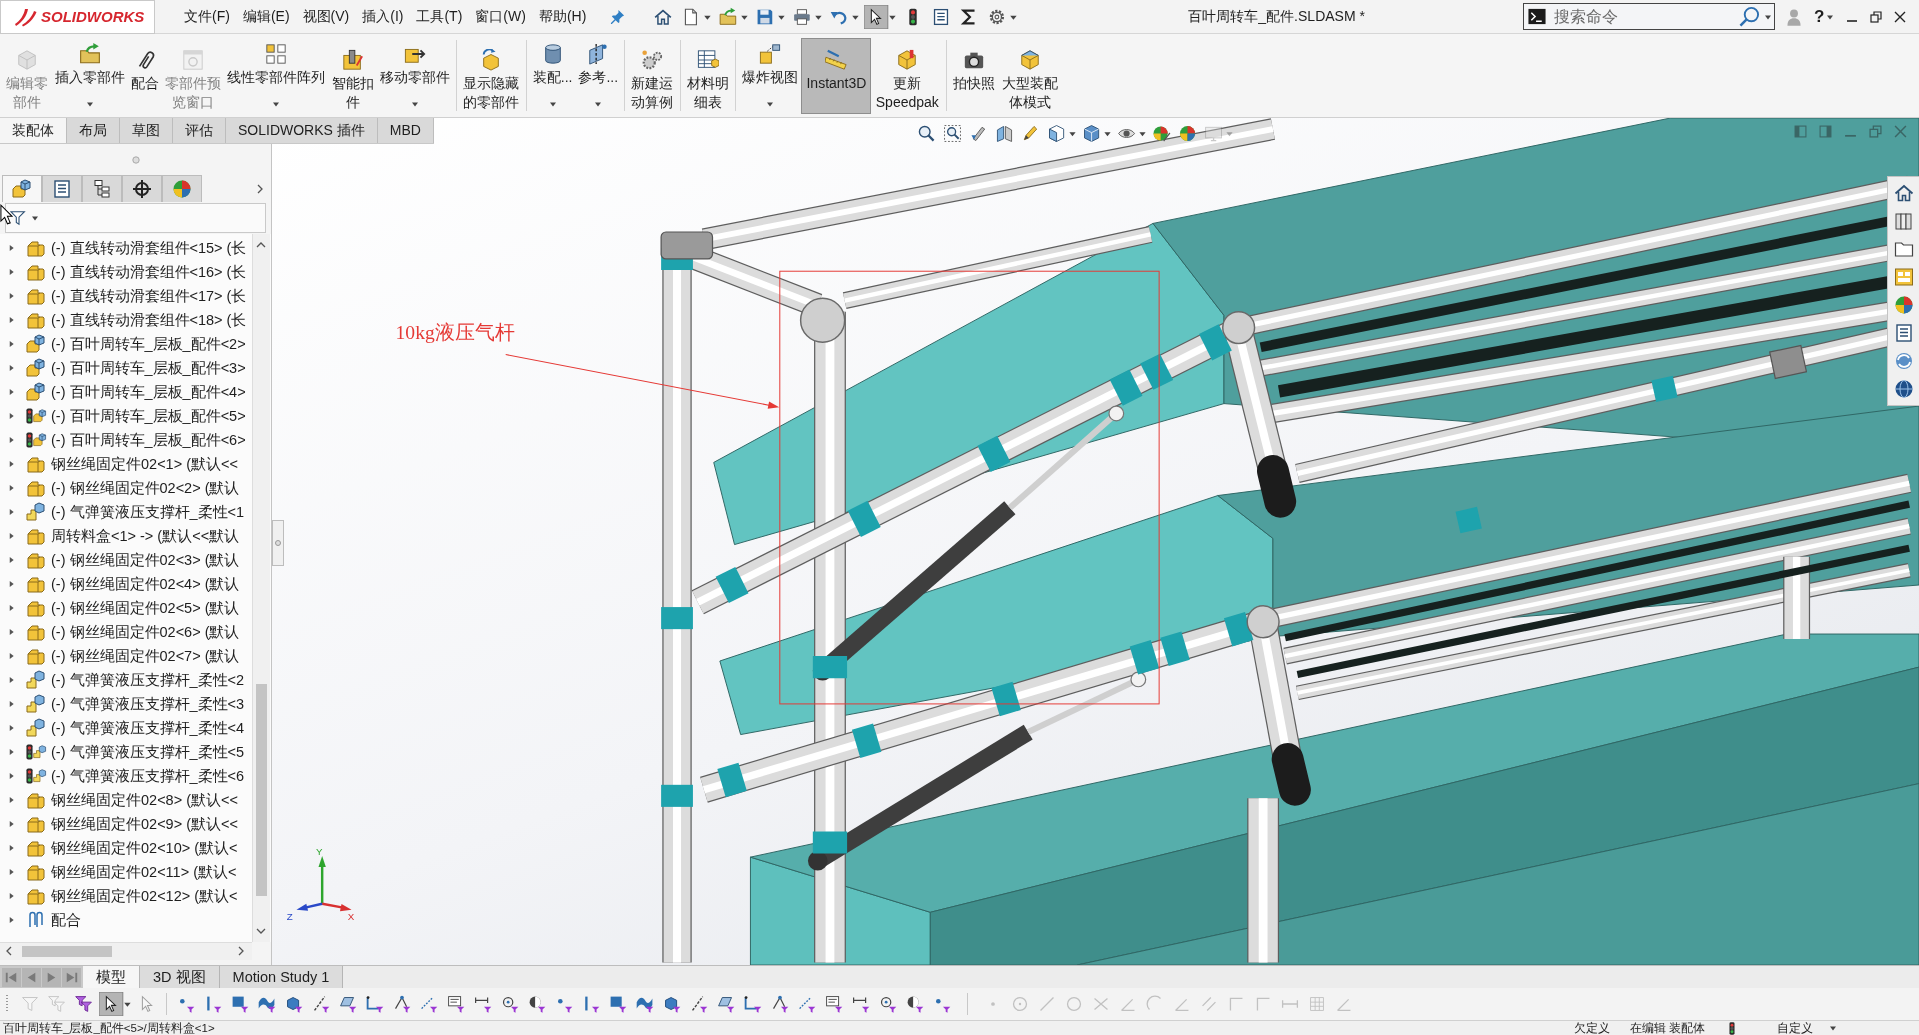 The height and width of the screenshot is (1035, 1919). Describe the element at coordinates (51, 977) in the screenshot. I see `triangle-right-icon` at that location.